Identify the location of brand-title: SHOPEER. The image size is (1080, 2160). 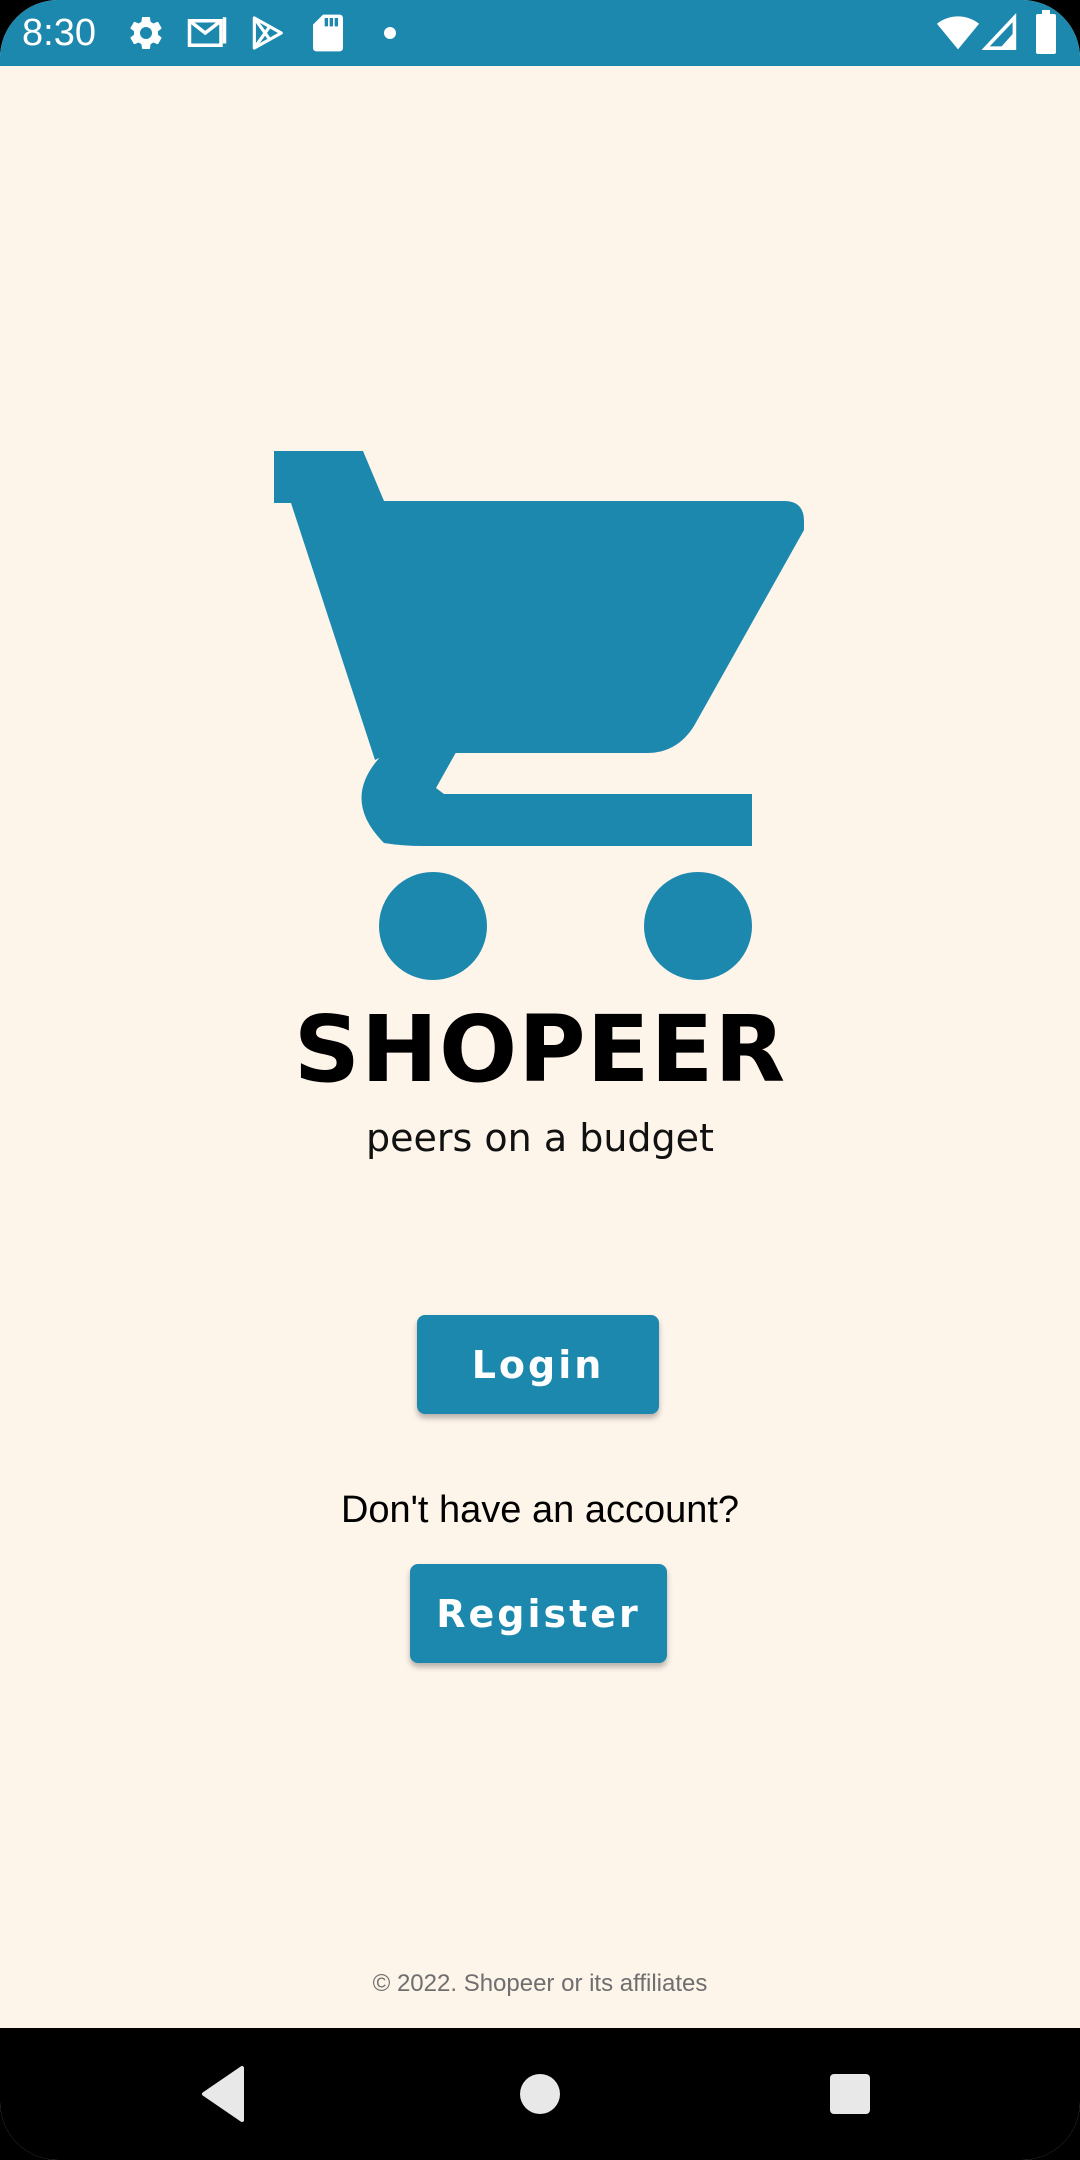
(540, 1049).